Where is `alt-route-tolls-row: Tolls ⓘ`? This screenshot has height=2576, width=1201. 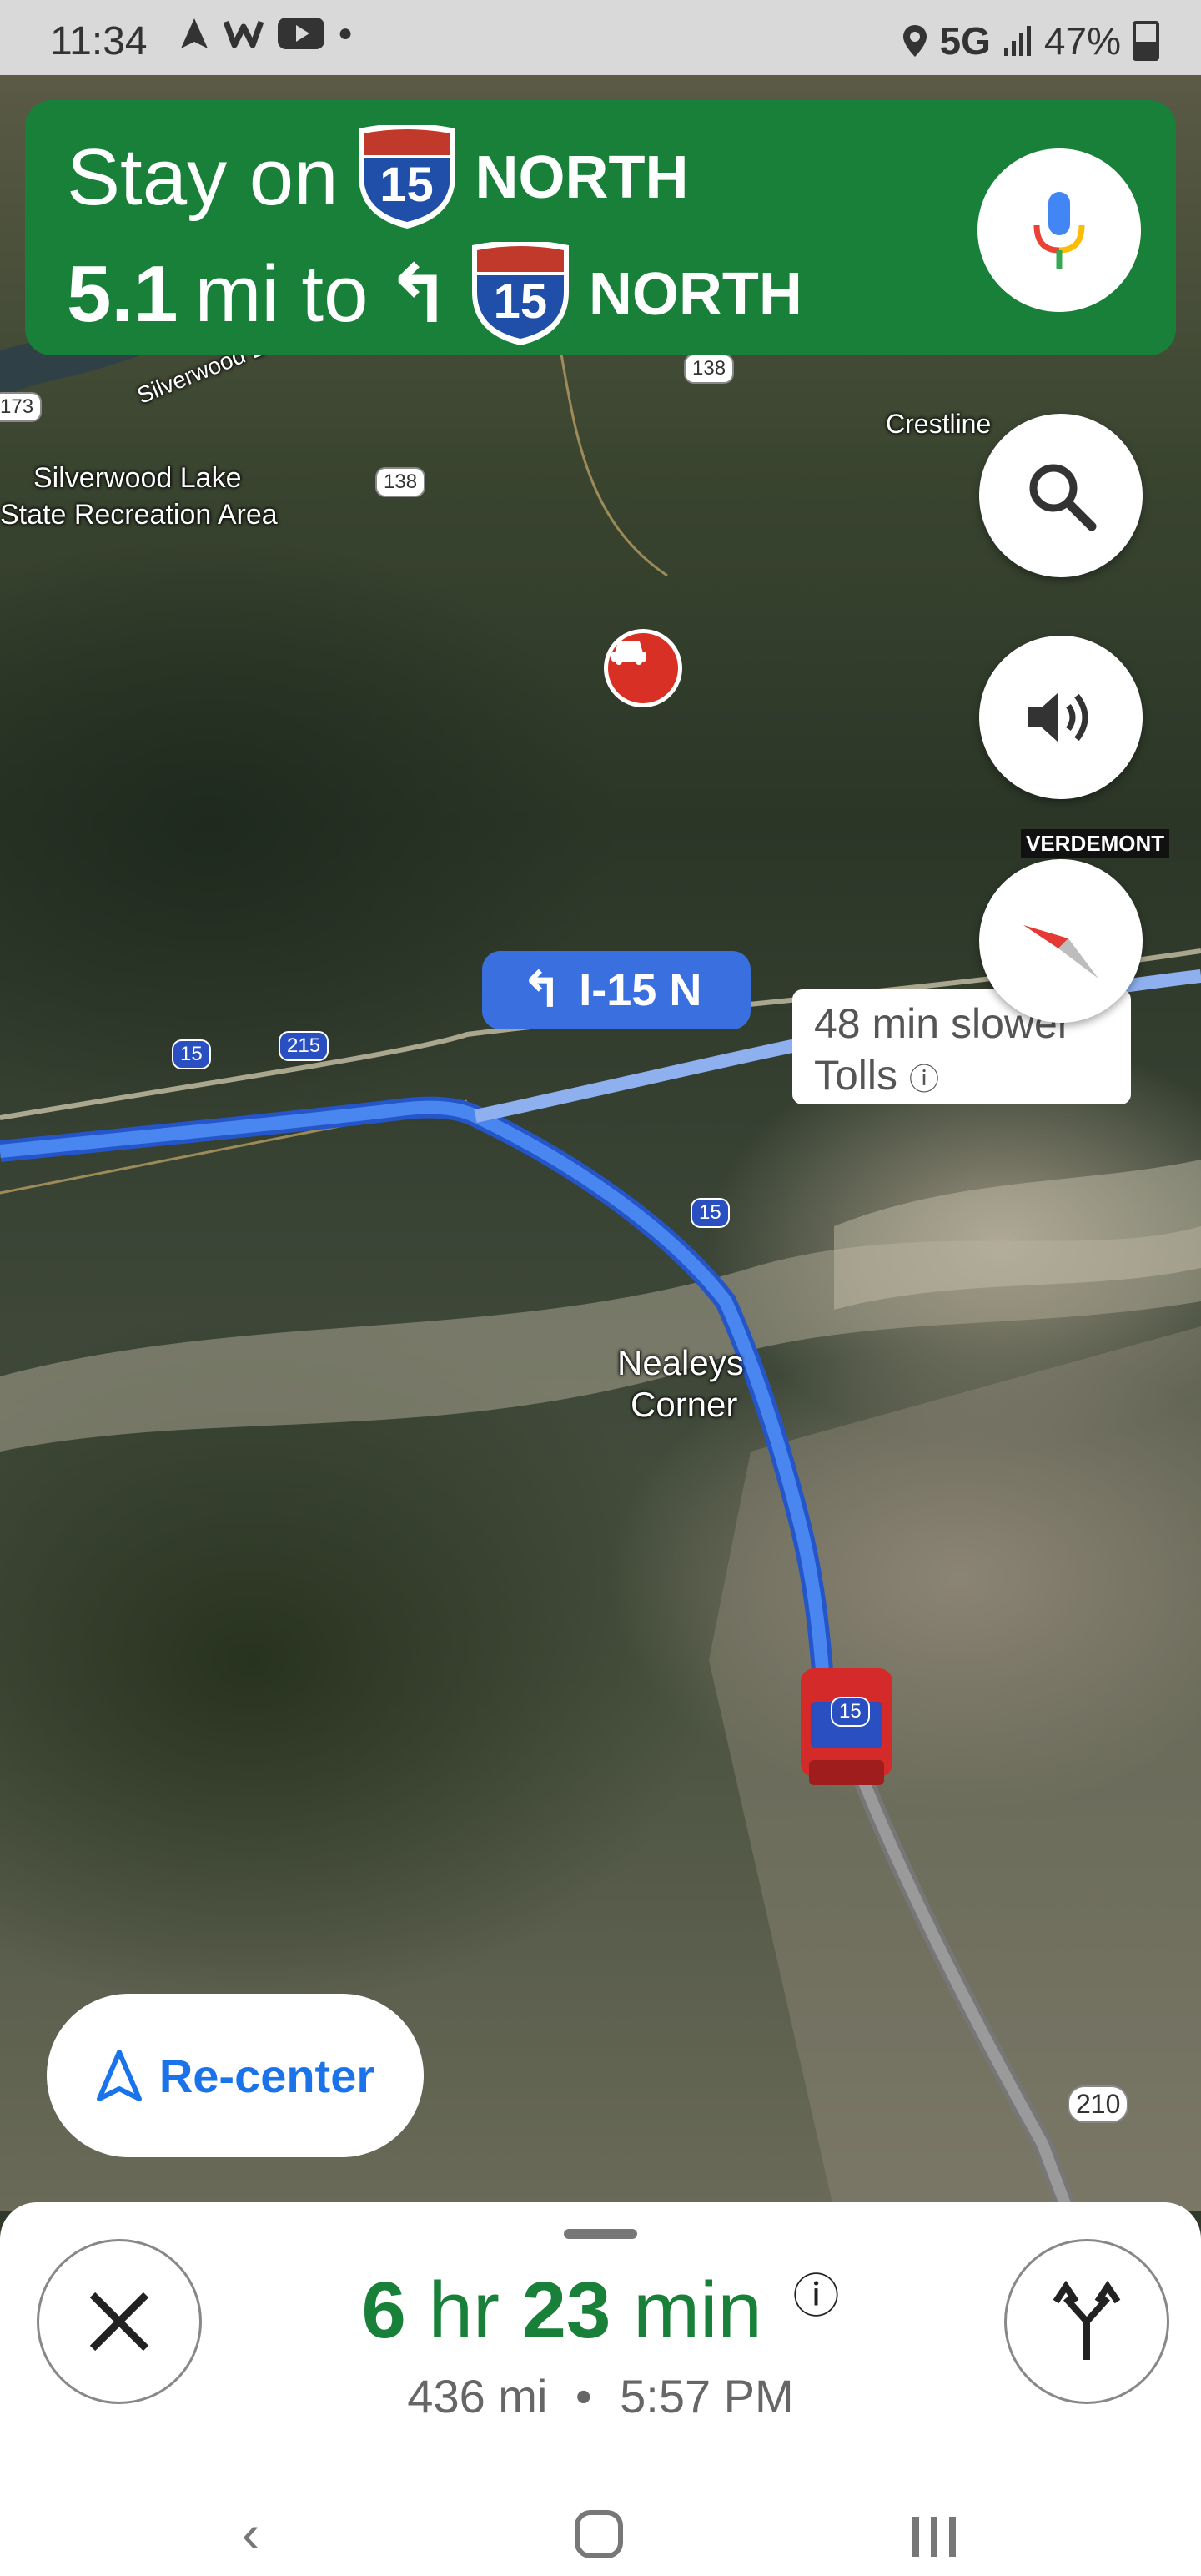 alt-route-tolls-row: Tolls ⓘ is located at coordinates (962, 1077).